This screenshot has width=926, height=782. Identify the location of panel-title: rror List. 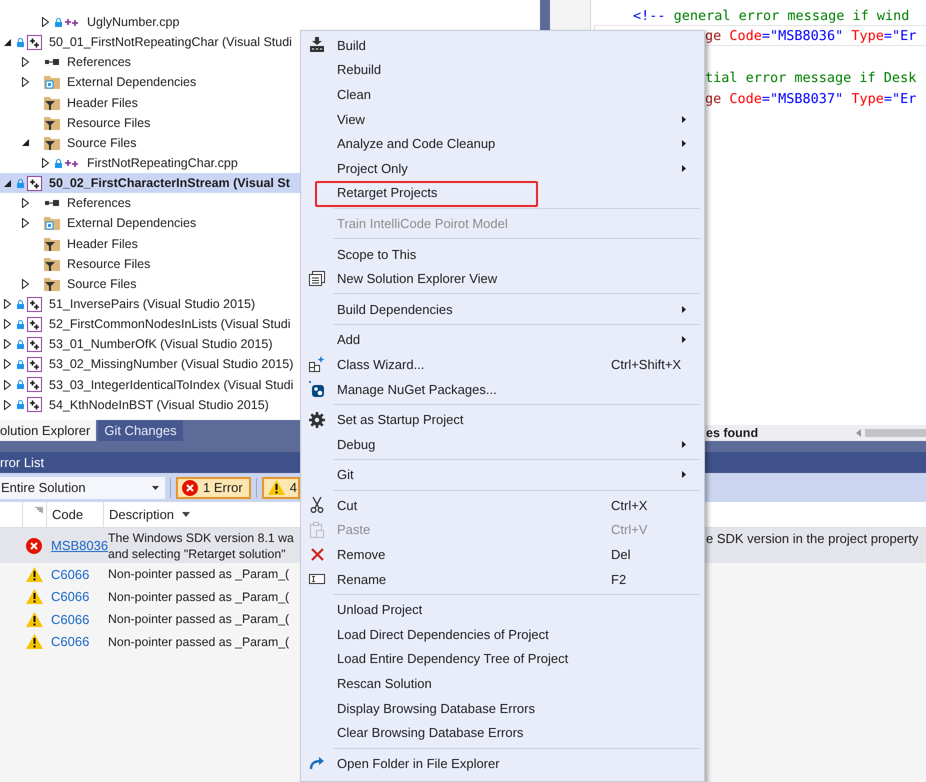
(22, 462).